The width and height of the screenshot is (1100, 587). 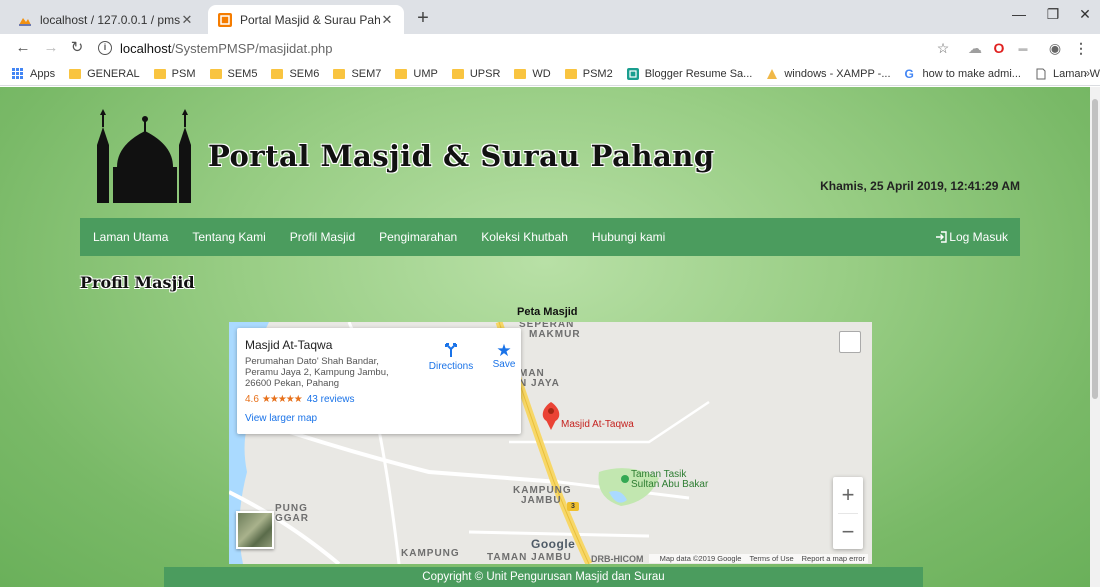 What do you see at coordinates (848, 495) in the screenshot?
I see `zoom-in-button: +` at bounding box center [848, 495].